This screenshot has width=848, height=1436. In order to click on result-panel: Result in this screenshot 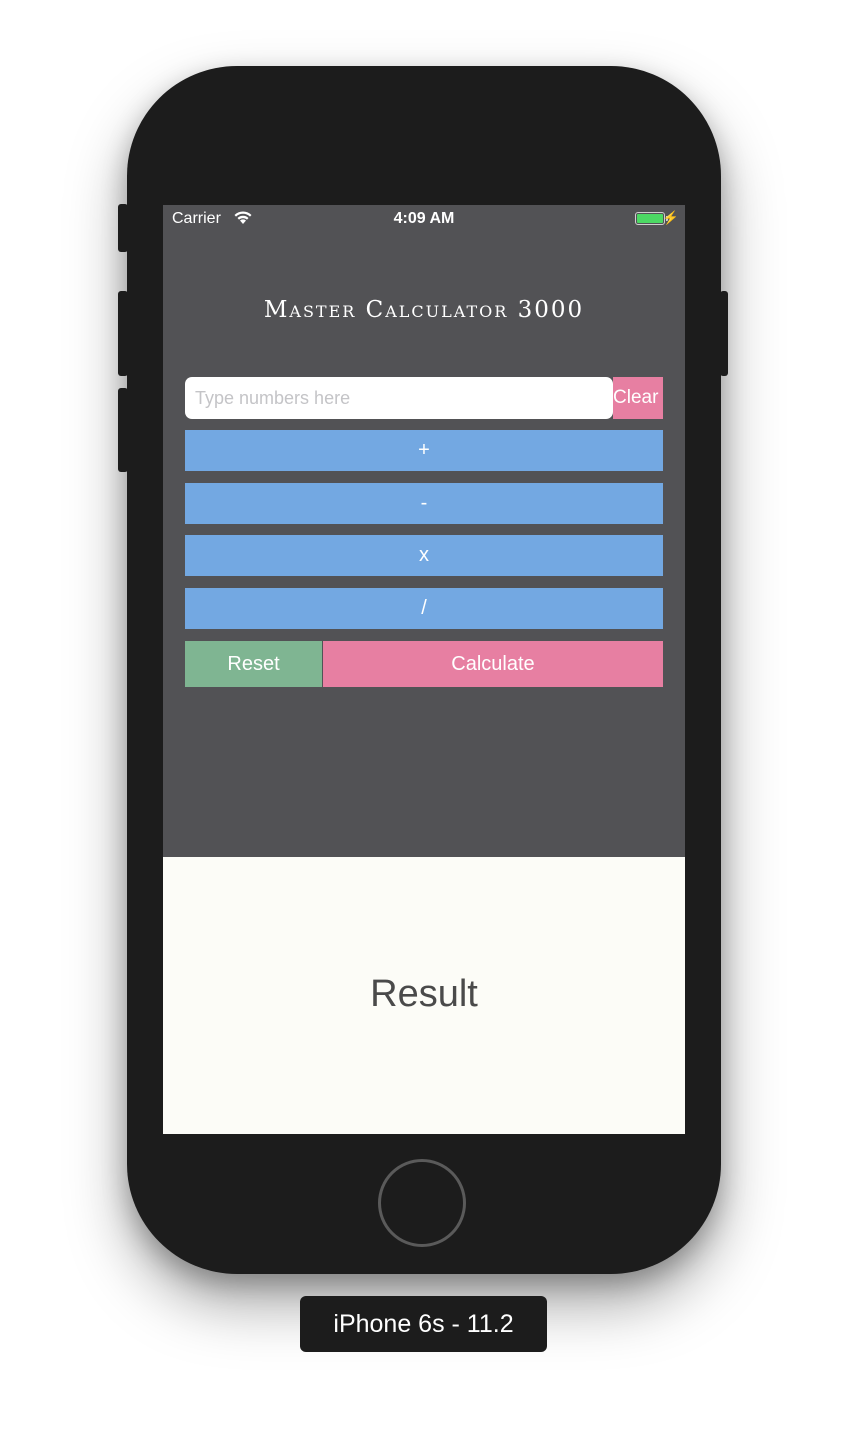, I will do `click(424, 995)`.